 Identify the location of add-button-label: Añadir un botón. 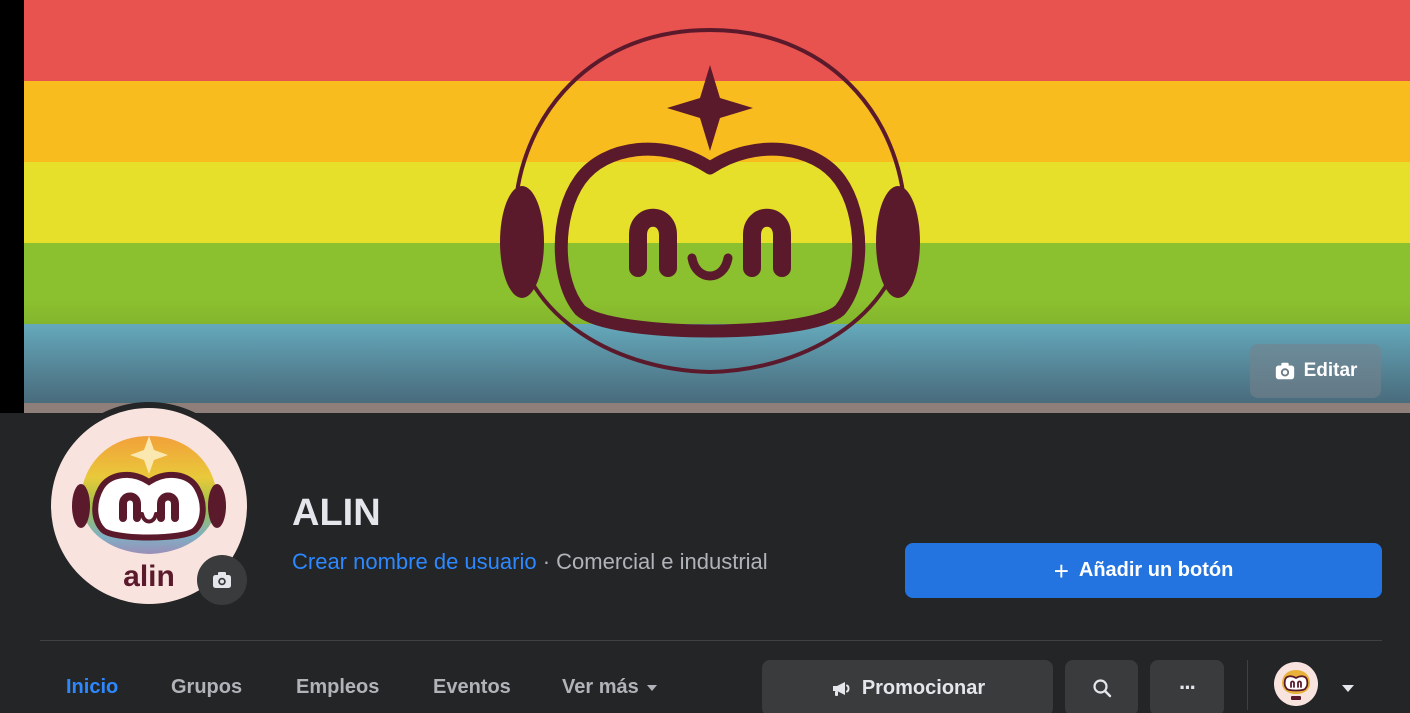
(1156, 570).